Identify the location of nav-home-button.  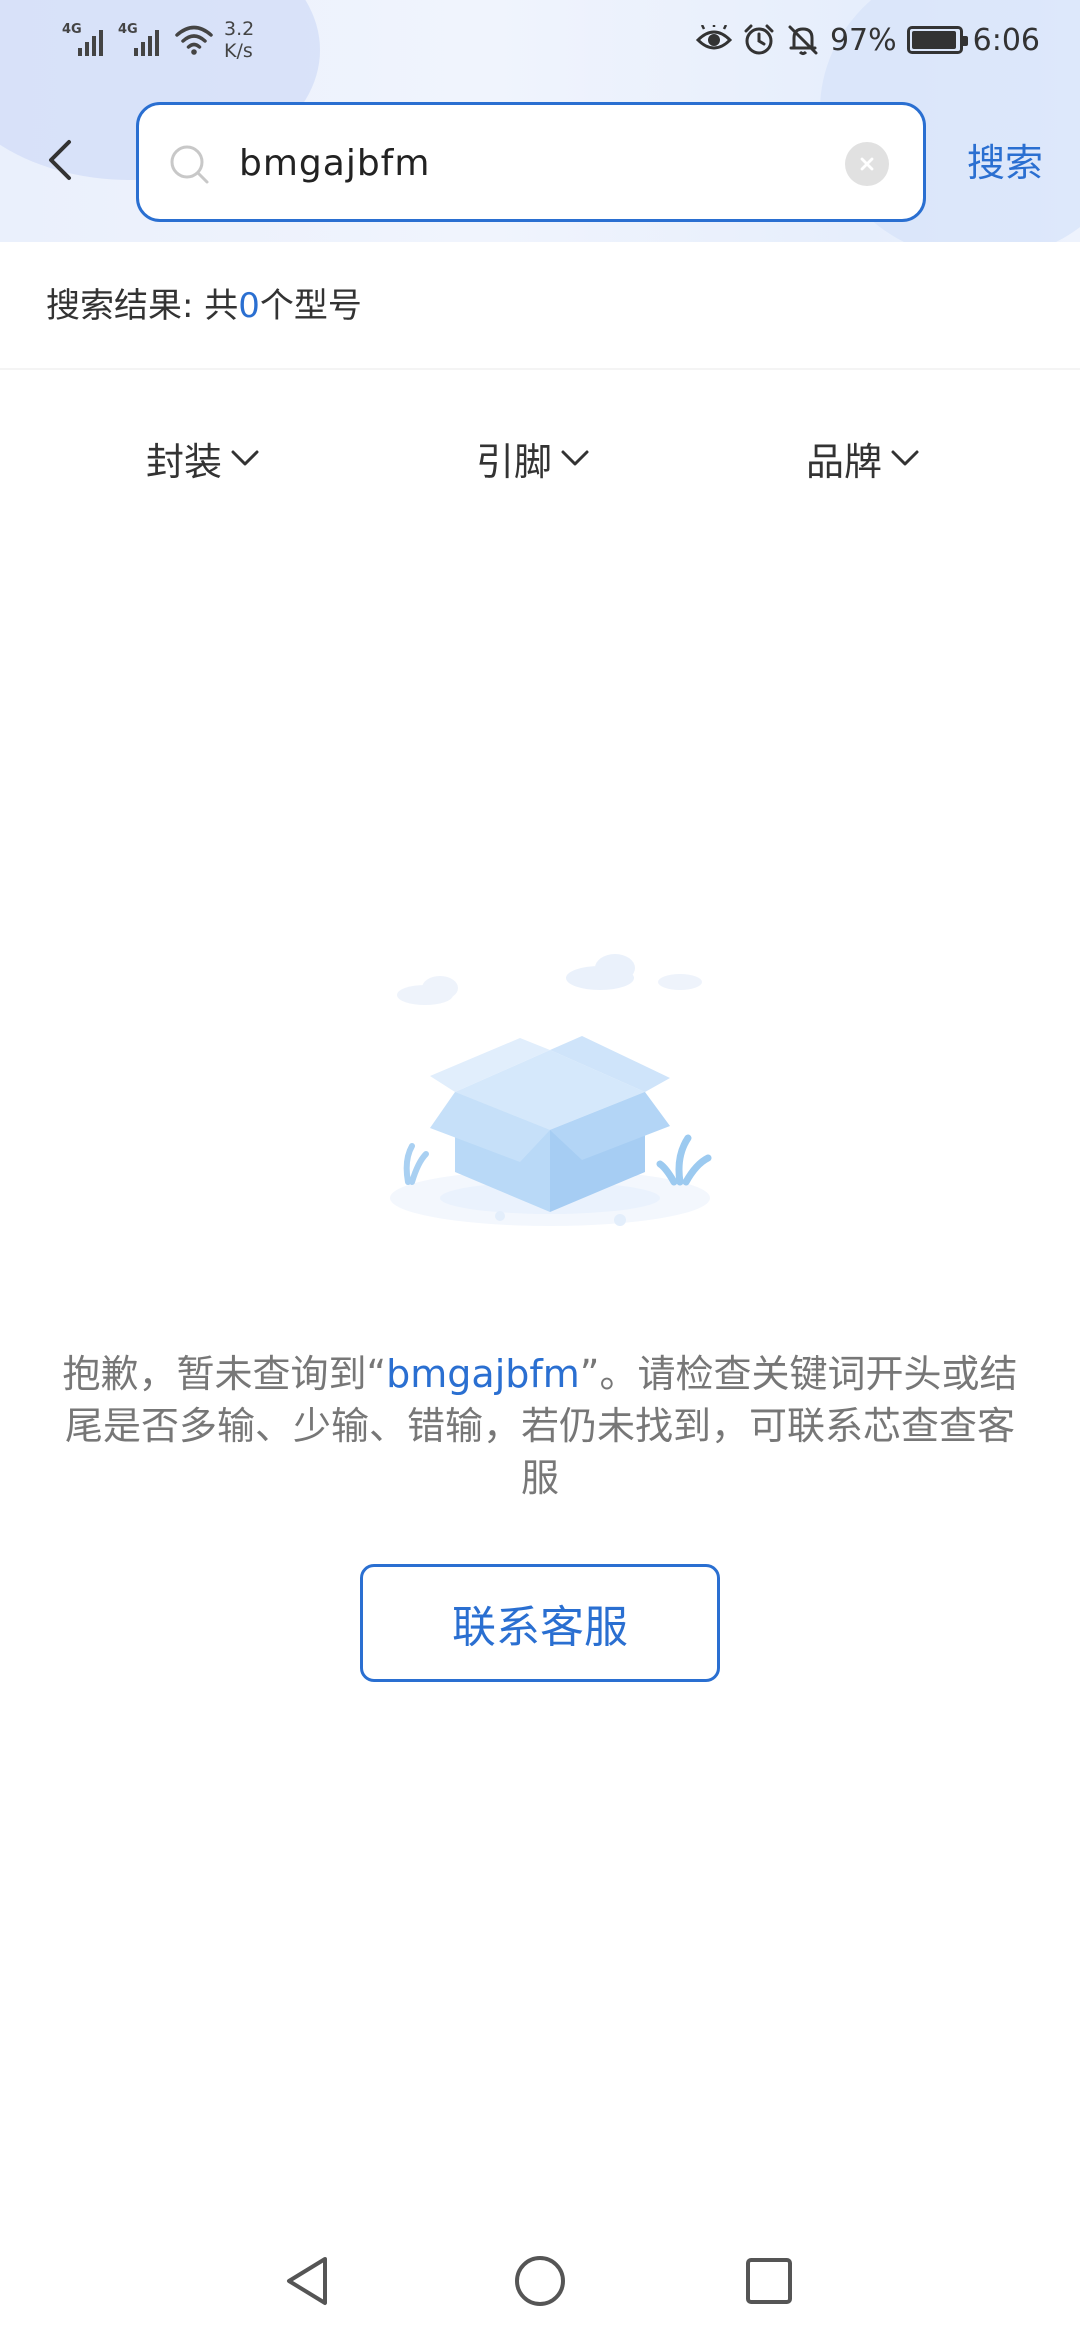
(540, 2281).